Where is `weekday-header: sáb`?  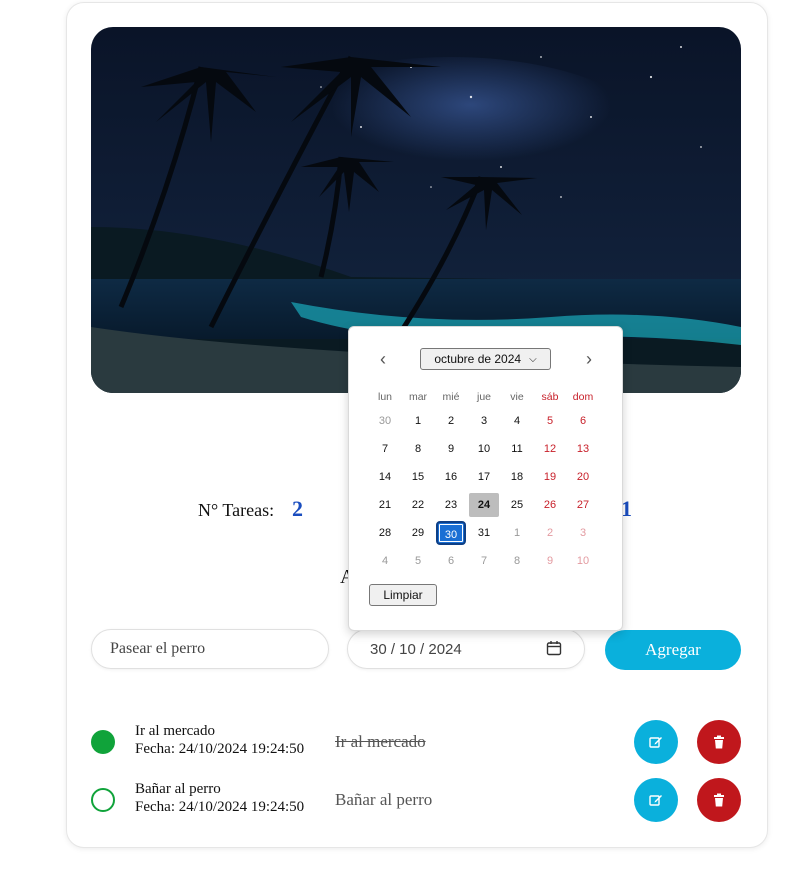
weekday-header: sáb is located at coordinates (550, 397).